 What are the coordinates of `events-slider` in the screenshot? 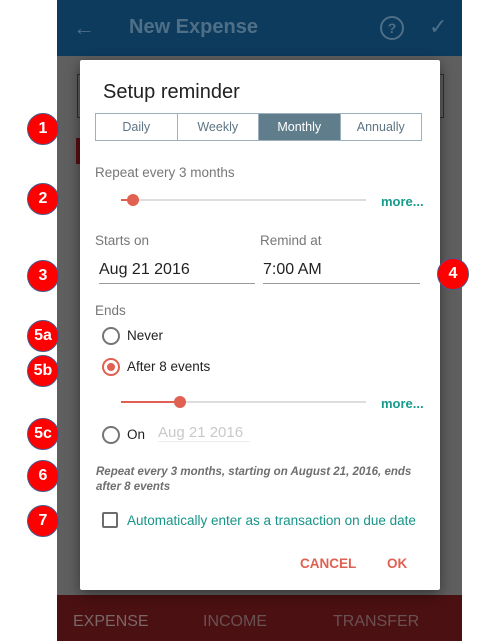 It's located at (243, 402).